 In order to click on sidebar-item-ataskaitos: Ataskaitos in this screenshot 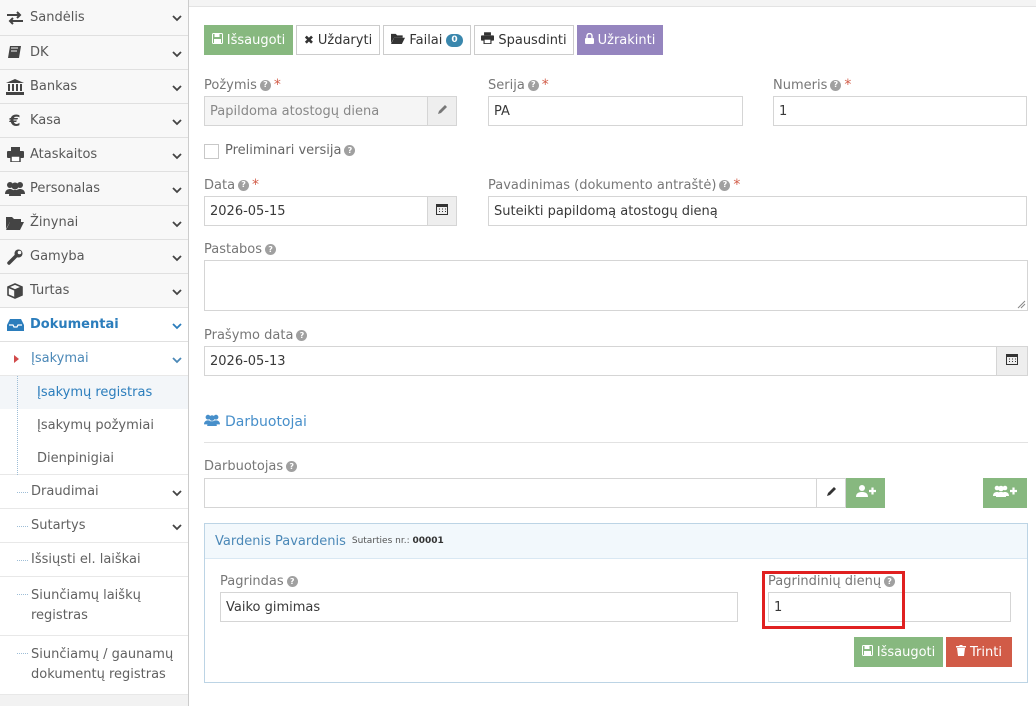, I will do `click(94, 155)`.